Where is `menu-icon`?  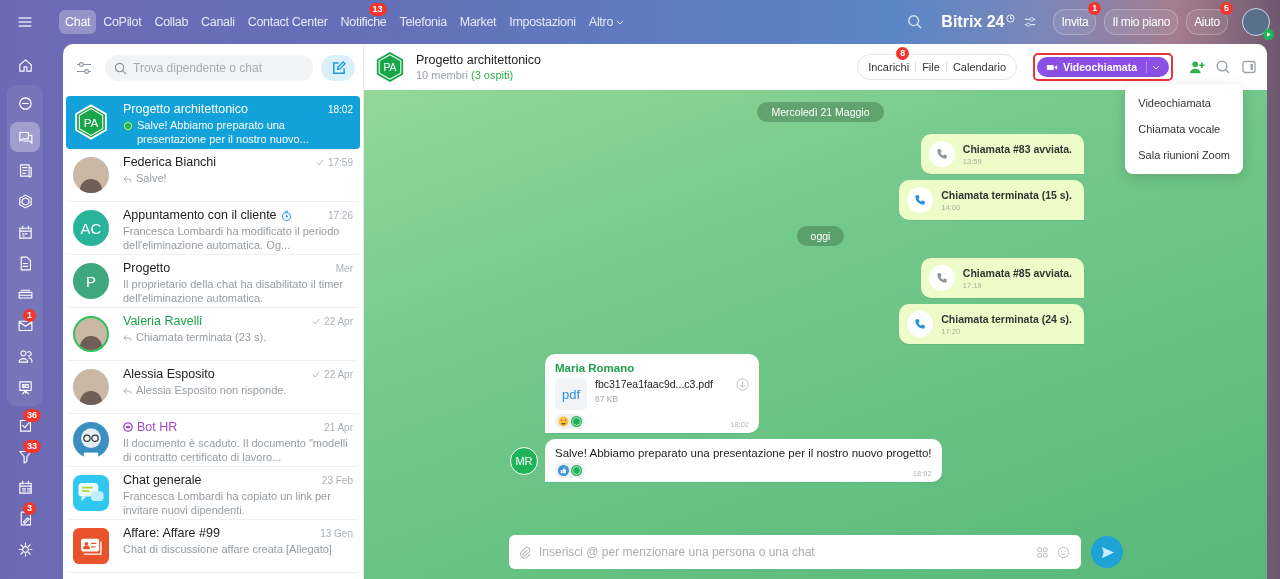 menu-icon is located at coordinates (25, 22).